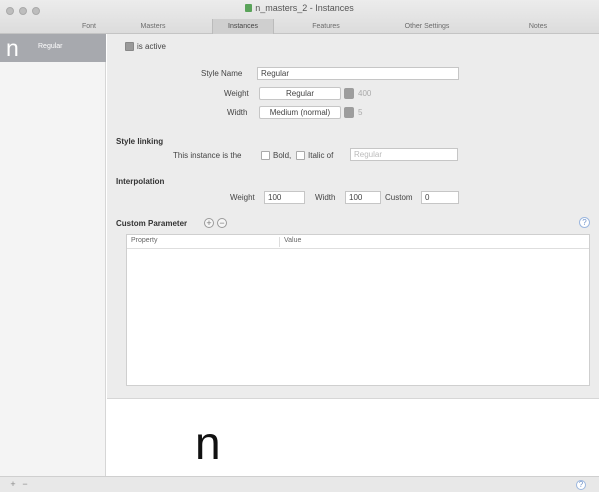 The width and height of the screenshot is (599, 492). Describe the element at coordinates (304, 8) in the screenshot. I see `window-title-text: n_masters_2 - Instances` at that location.